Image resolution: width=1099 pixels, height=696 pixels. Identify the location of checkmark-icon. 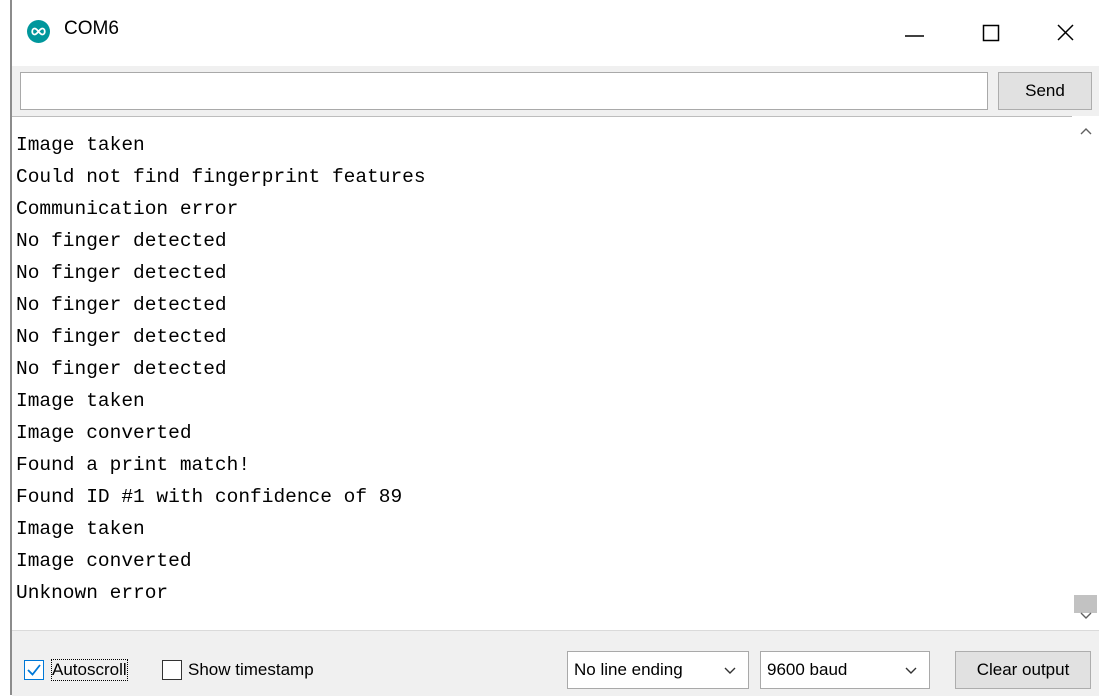
(34, 670).